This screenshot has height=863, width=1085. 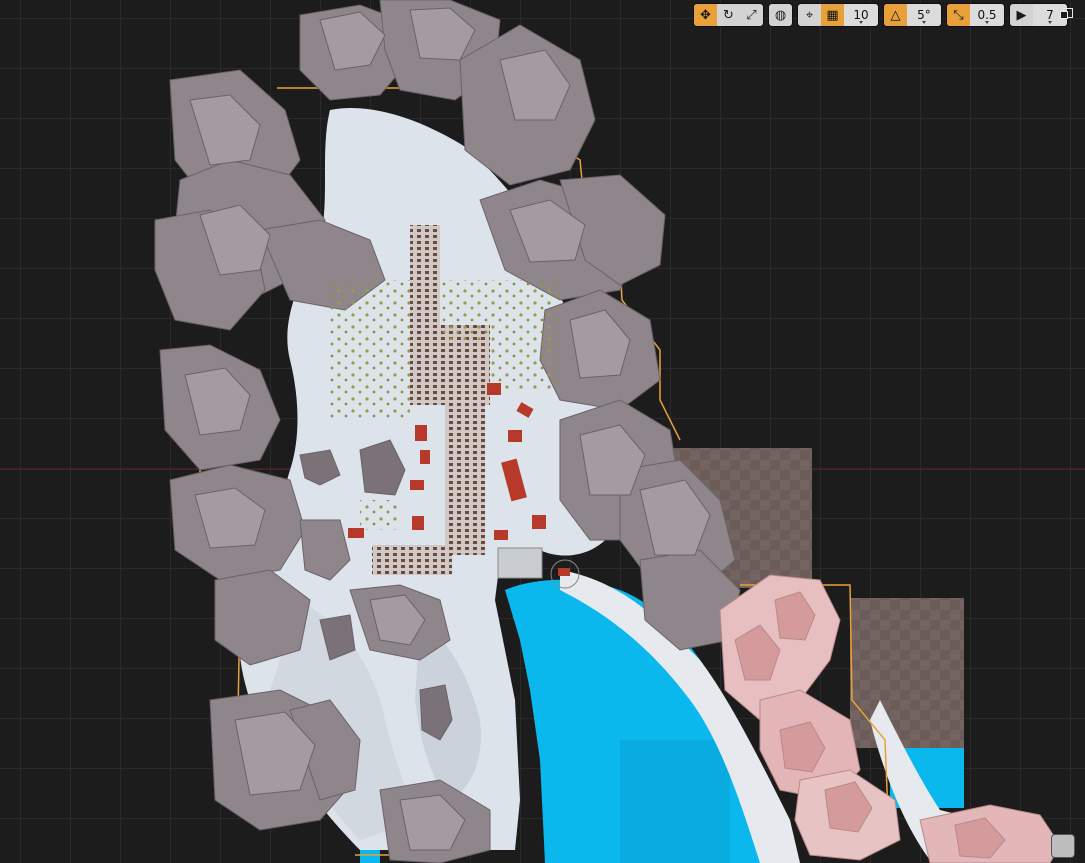 I want to click on scale-icon: ⤢, so click(x=751, y=15).